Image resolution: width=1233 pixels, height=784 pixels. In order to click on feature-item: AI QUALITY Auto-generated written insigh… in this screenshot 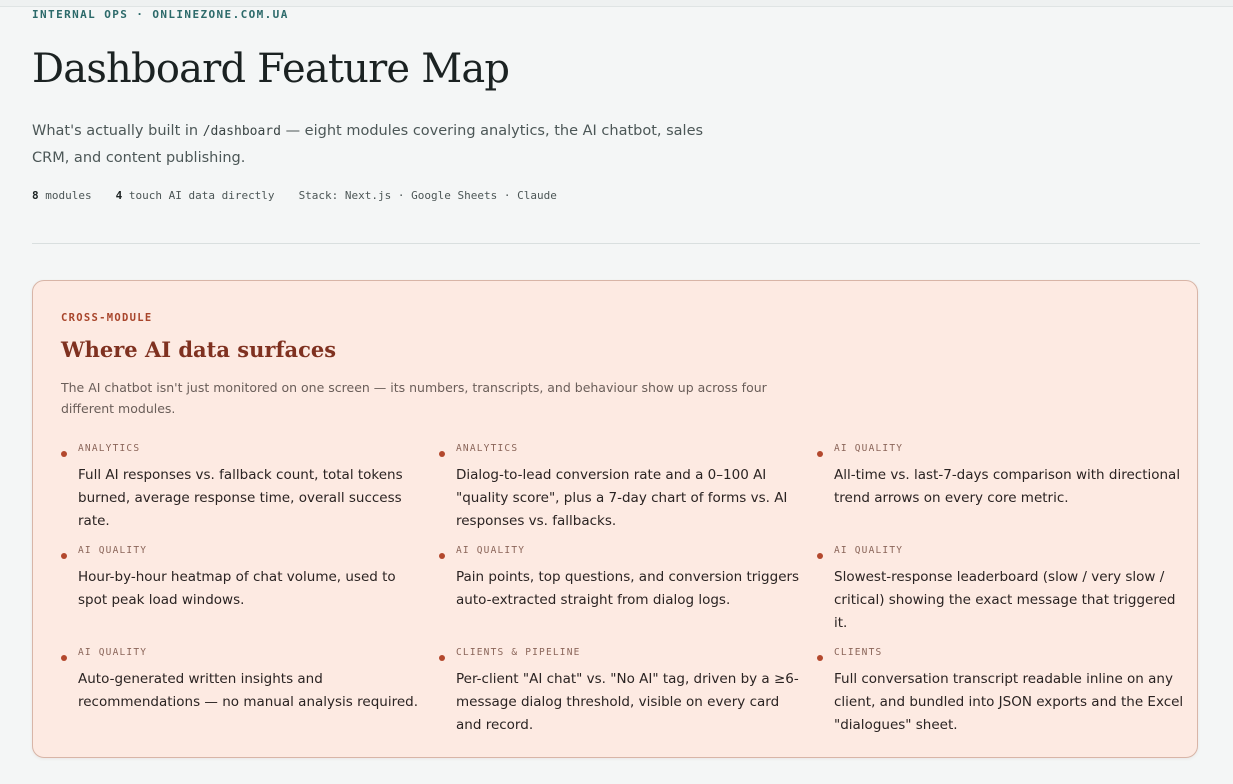, I will do `click(244, 679)`.